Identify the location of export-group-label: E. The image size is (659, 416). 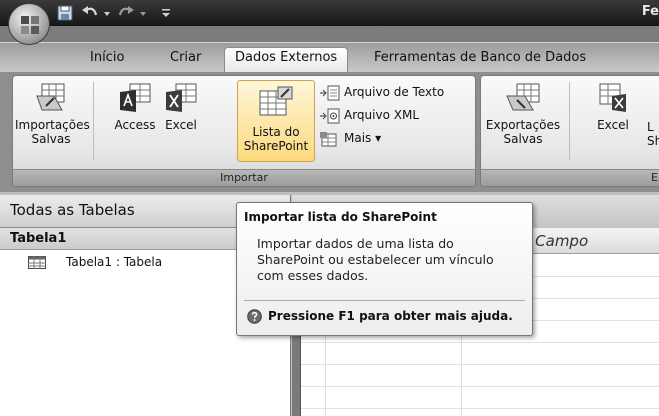
(570, 177).